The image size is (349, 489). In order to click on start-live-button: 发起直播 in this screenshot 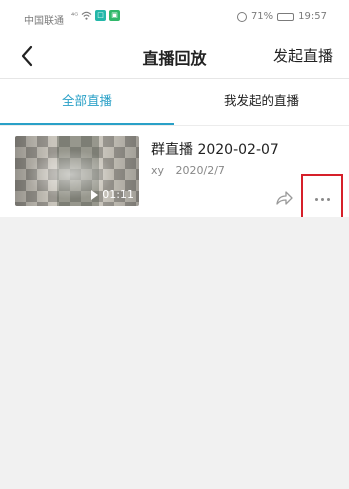, I will do `click(303, 55)`.